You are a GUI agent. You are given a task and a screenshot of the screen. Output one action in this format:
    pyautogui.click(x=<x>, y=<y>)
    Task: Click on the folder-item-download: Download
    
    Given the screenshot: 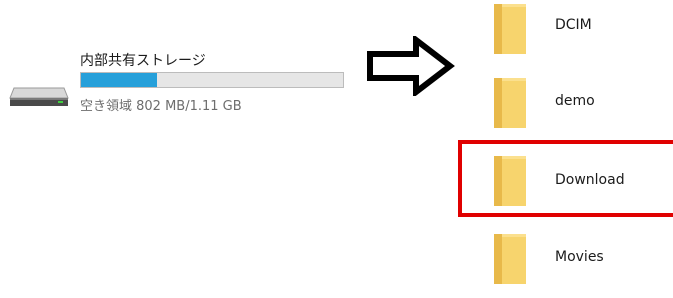 What is the action you would take?
    pyautogui.click(x=576, y=182)
    